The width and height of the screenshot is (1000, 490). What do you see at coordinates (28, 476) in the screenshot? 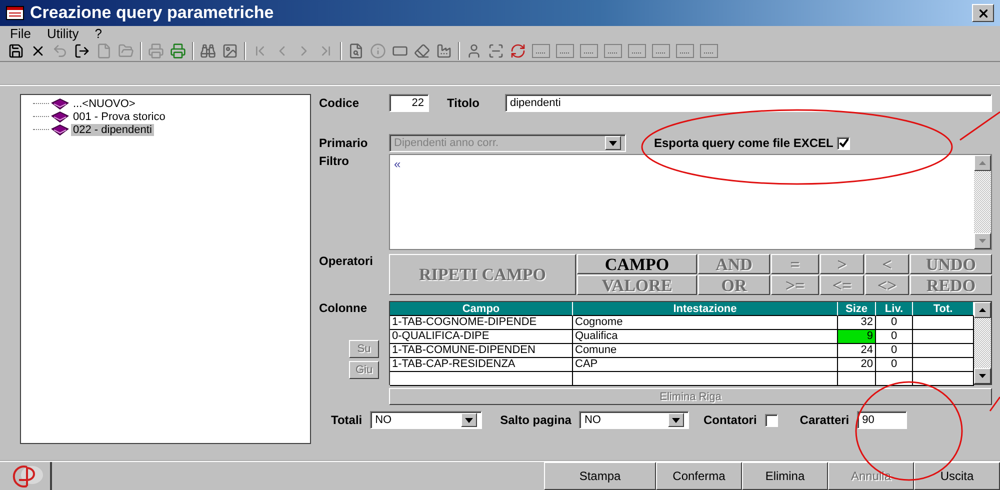
I see `logo-icon` at bounding box center [28, 476].